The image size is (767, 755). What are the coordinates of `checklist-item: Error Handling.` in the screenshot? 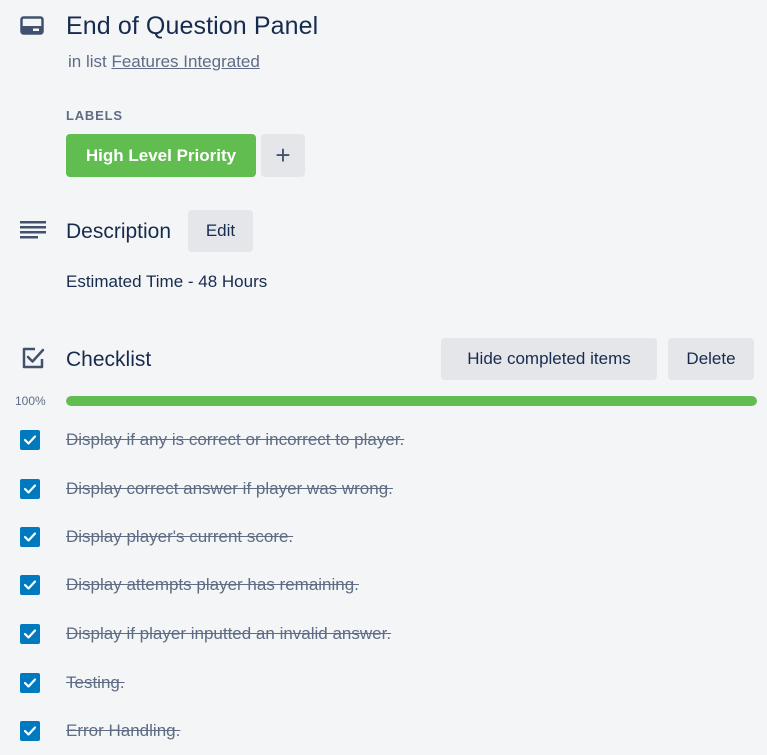 It's located at (370, 731).